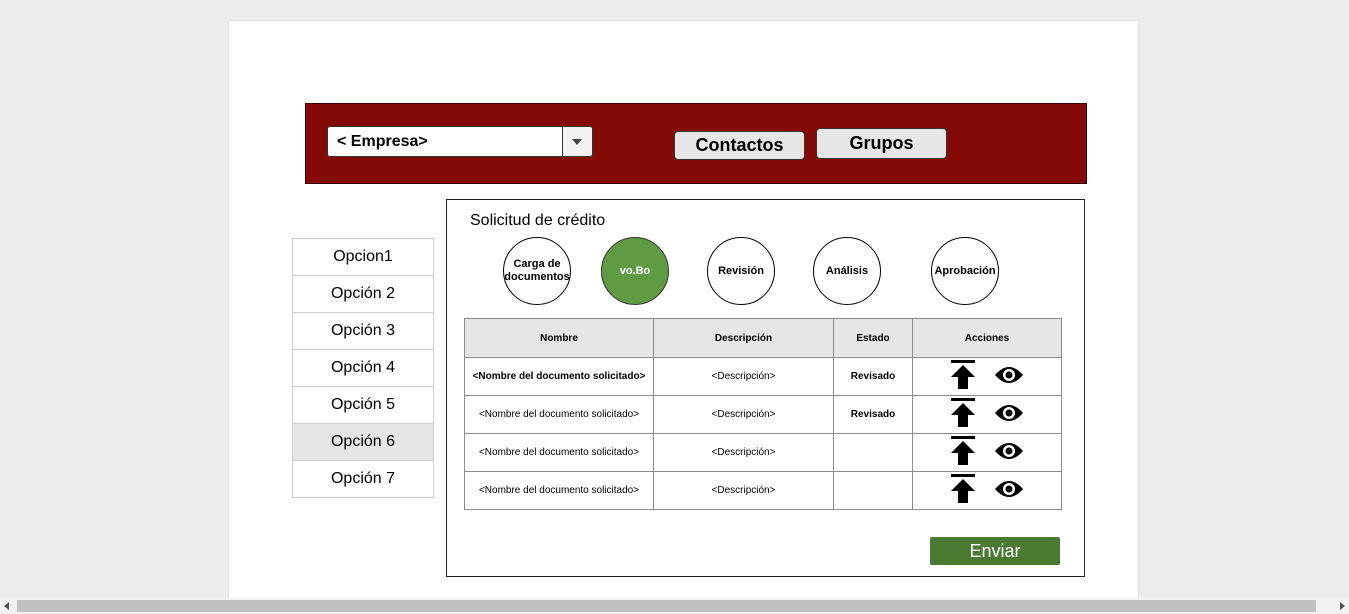 The image size is (1349, 614). I want to click on column-header-nombre: Nombre, so click(559, 338).